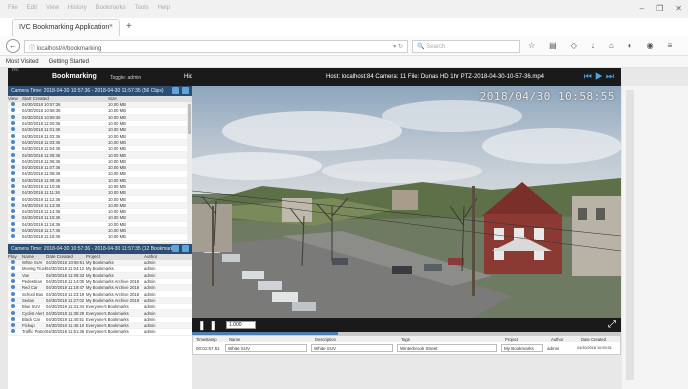 The height and width of the screenshot is (389, 688). I want to click on bookmark-date: 04/30/2018 11:23:18, so click(65, 294).